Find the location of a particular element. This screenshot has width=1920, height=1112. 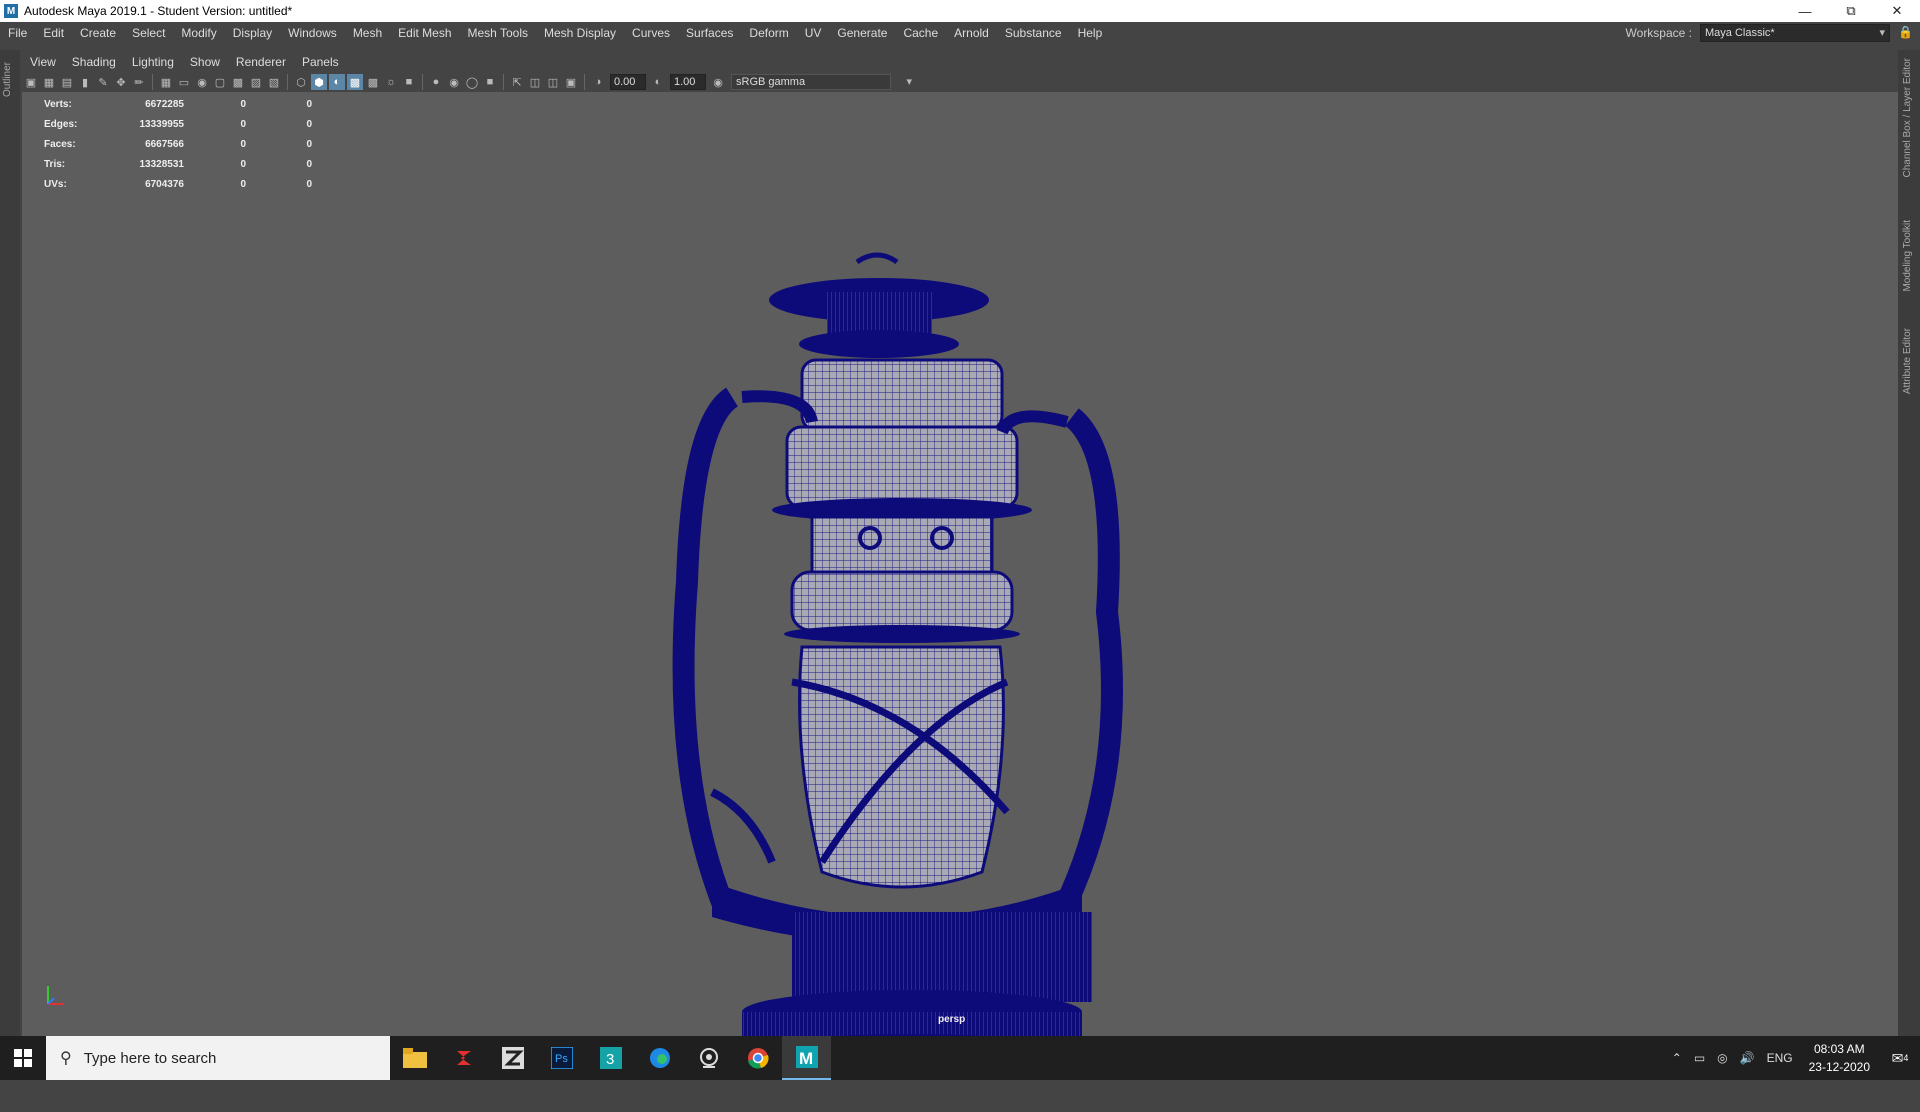

view-transform-dropdown: sRGB gamma is located at coordinates (821, 82).